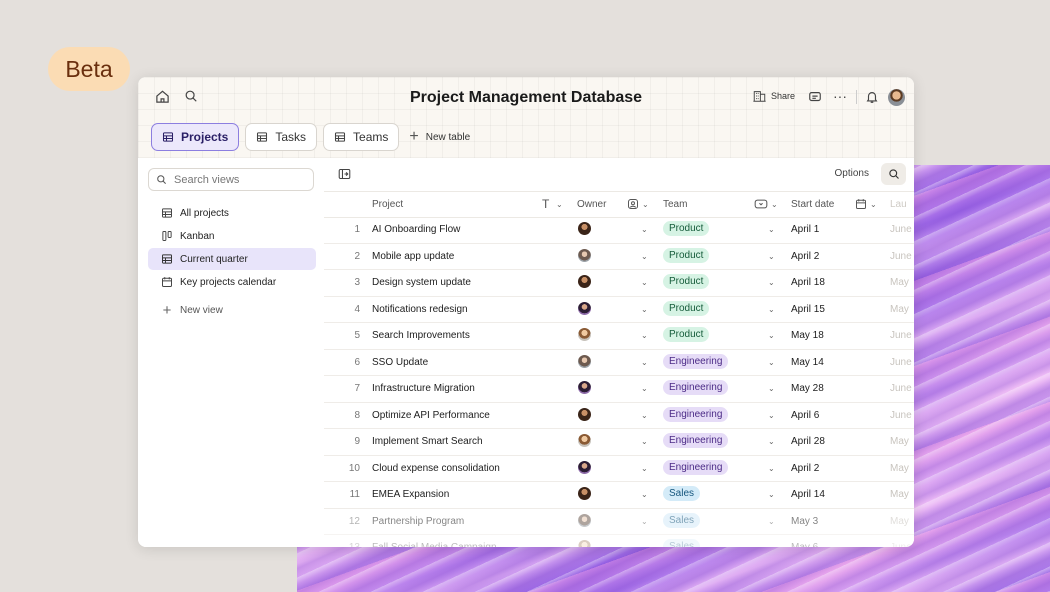 The width and height of the screenshot is (1050, 592). Describe the element at coordinates (421, 335) in the screenshot. I see `project-name-cell: Search Improvements` at that location.